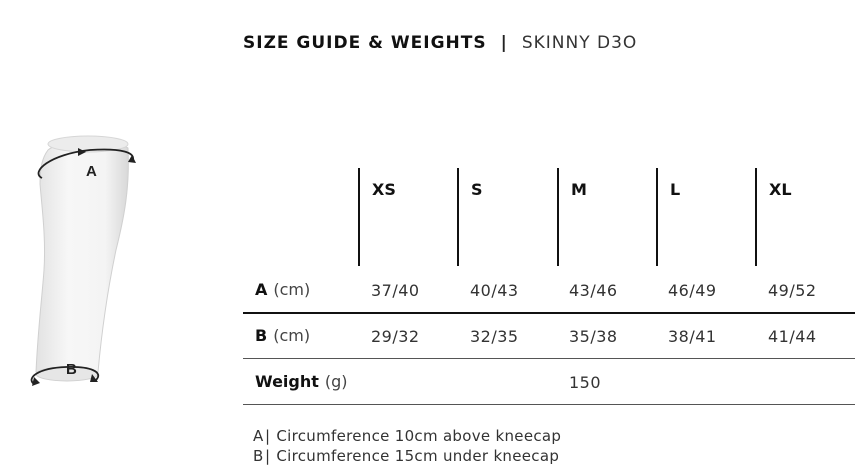 Image resolution: width=864 pixels, height=472 pixels. I want to click on label-b: B, so click(71, 369).